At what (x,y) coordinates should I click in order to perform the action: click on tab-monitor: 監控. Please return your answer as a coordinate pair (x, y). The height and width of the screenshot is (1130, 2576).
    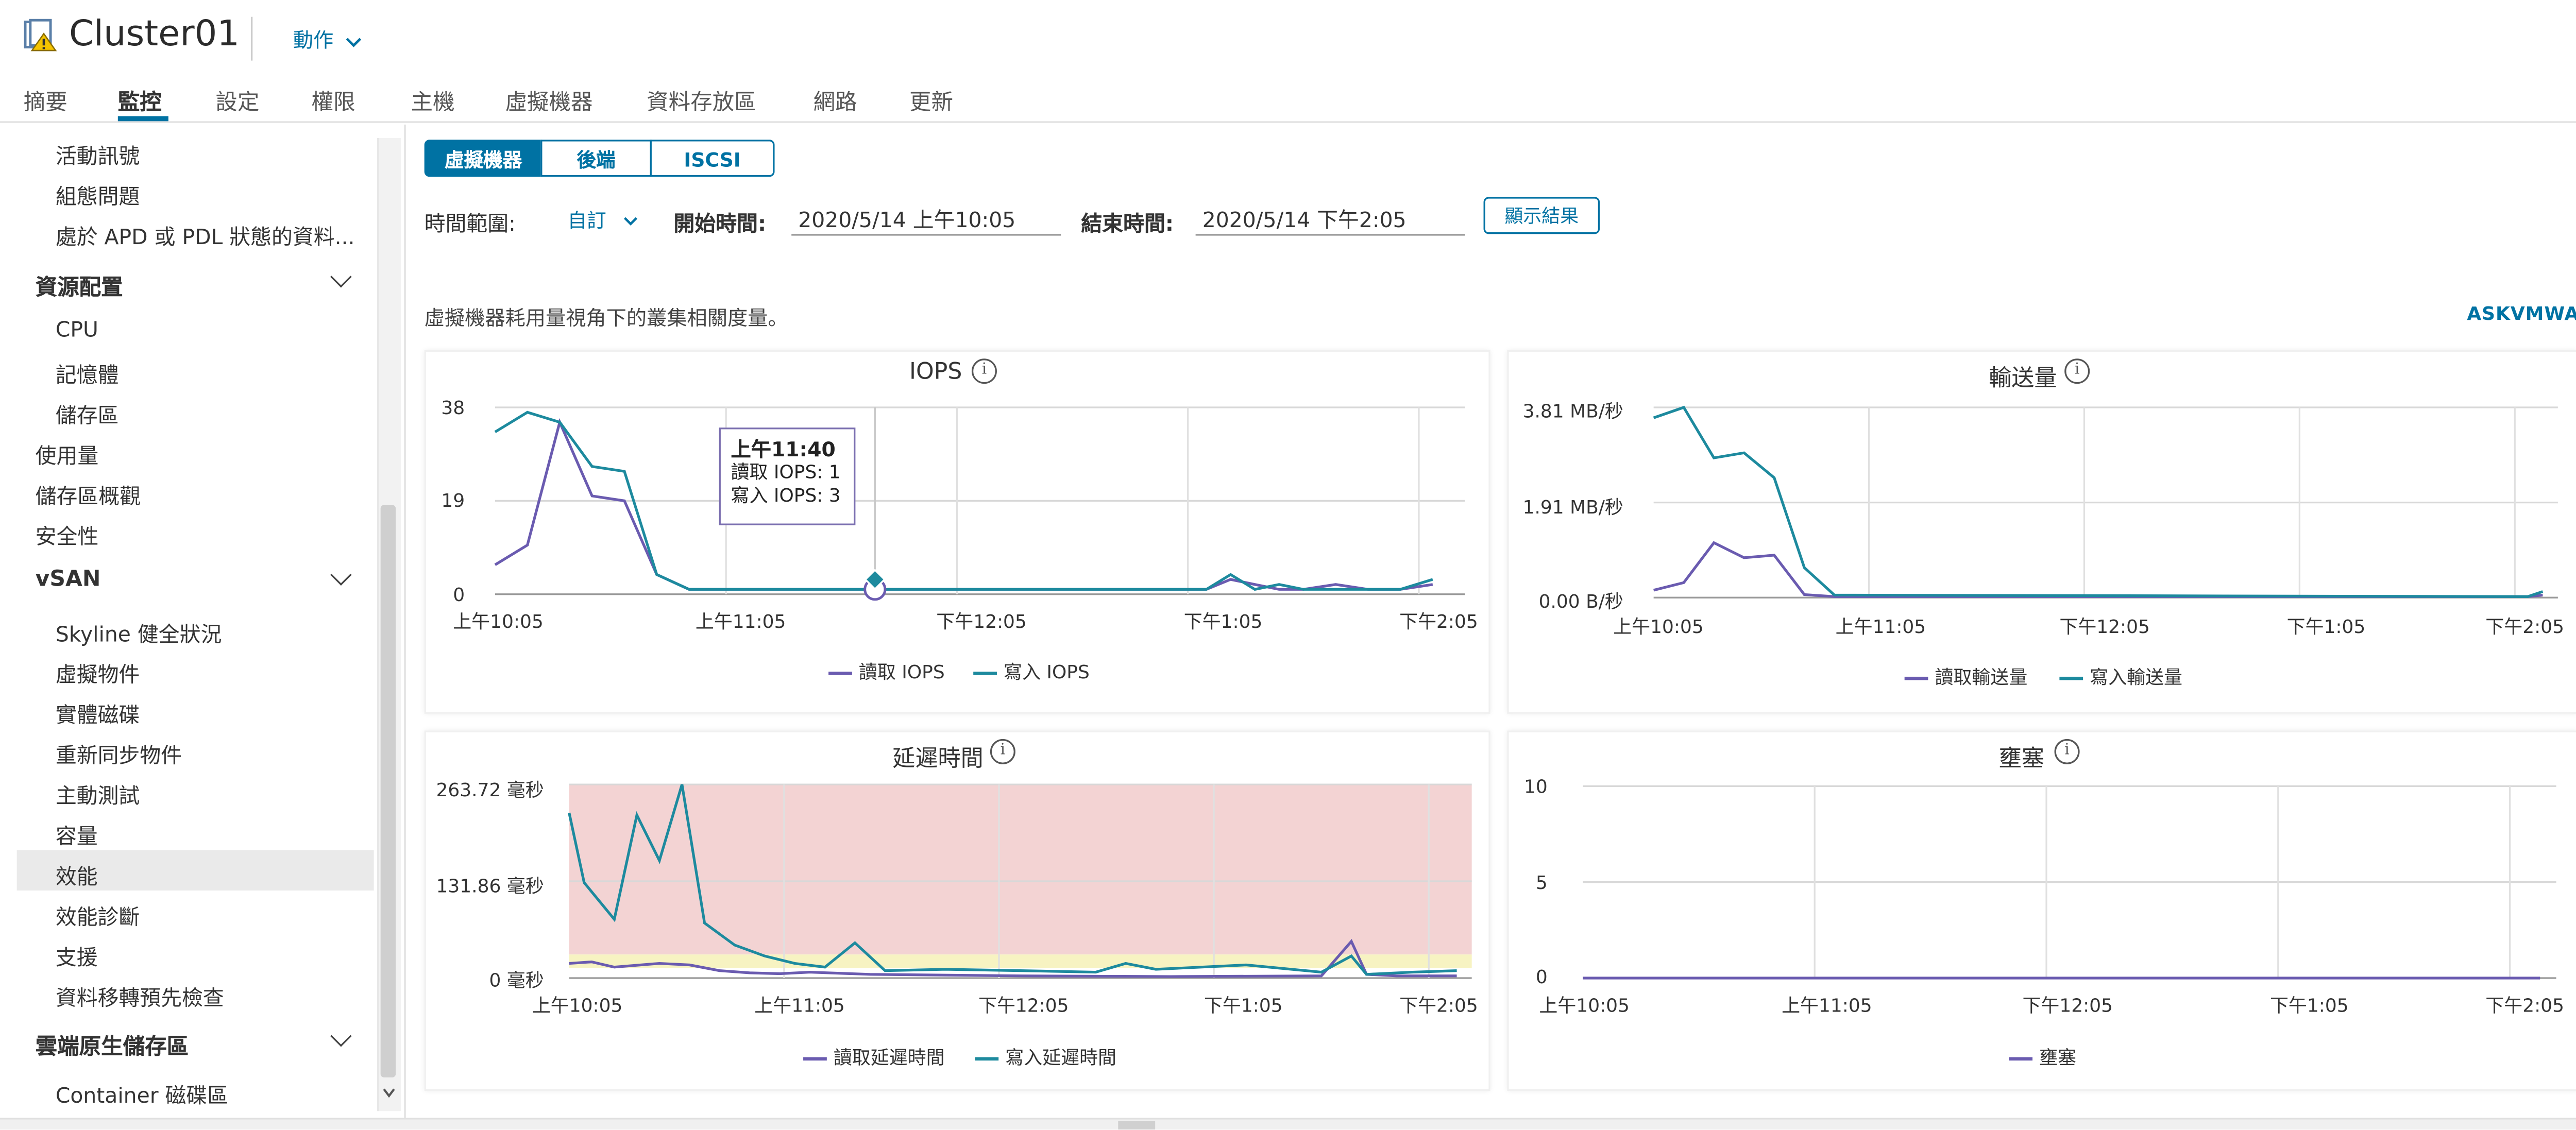
    Looking at the image, I should click on (140, 100).